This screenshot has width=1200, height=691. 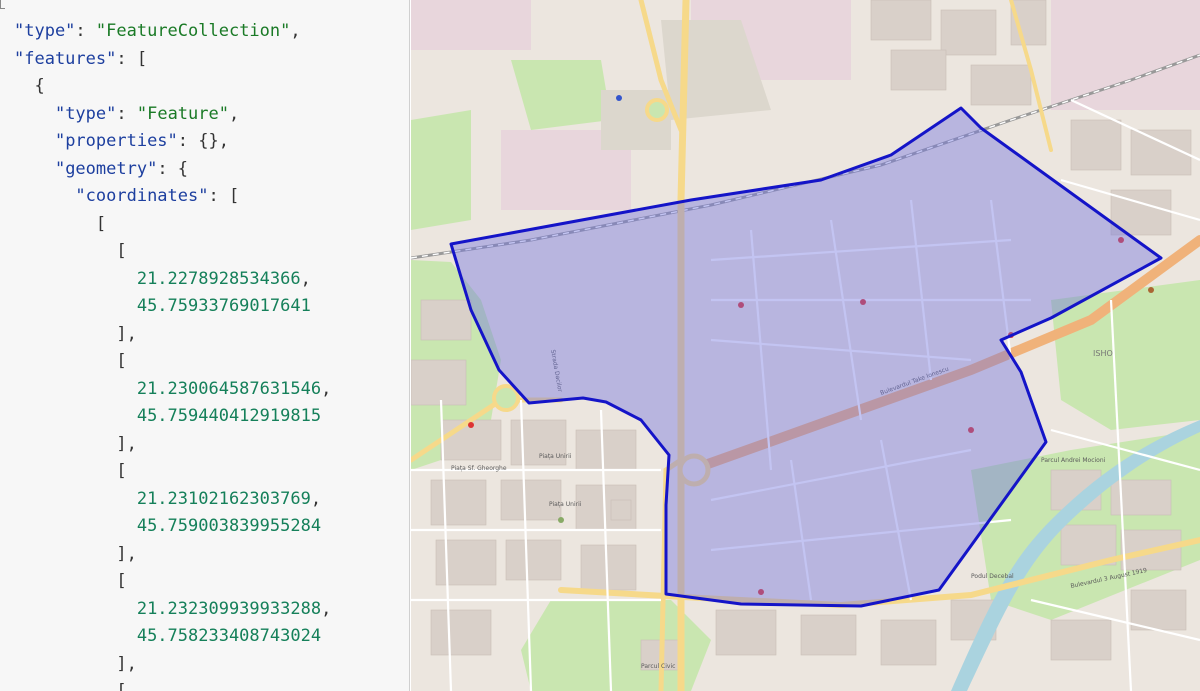 I want to click on code-token: "coordinates", so click(x=142, y=196).